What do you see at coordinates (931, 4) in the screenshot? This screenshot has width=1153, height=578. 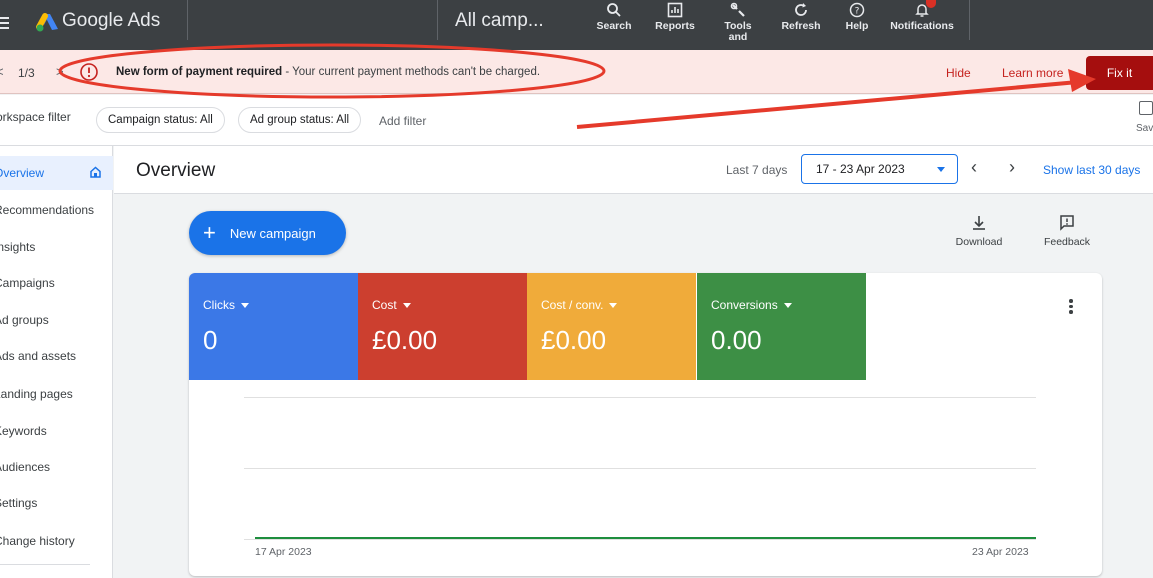 I see `notification-badge` at bounding box center [931, 4].